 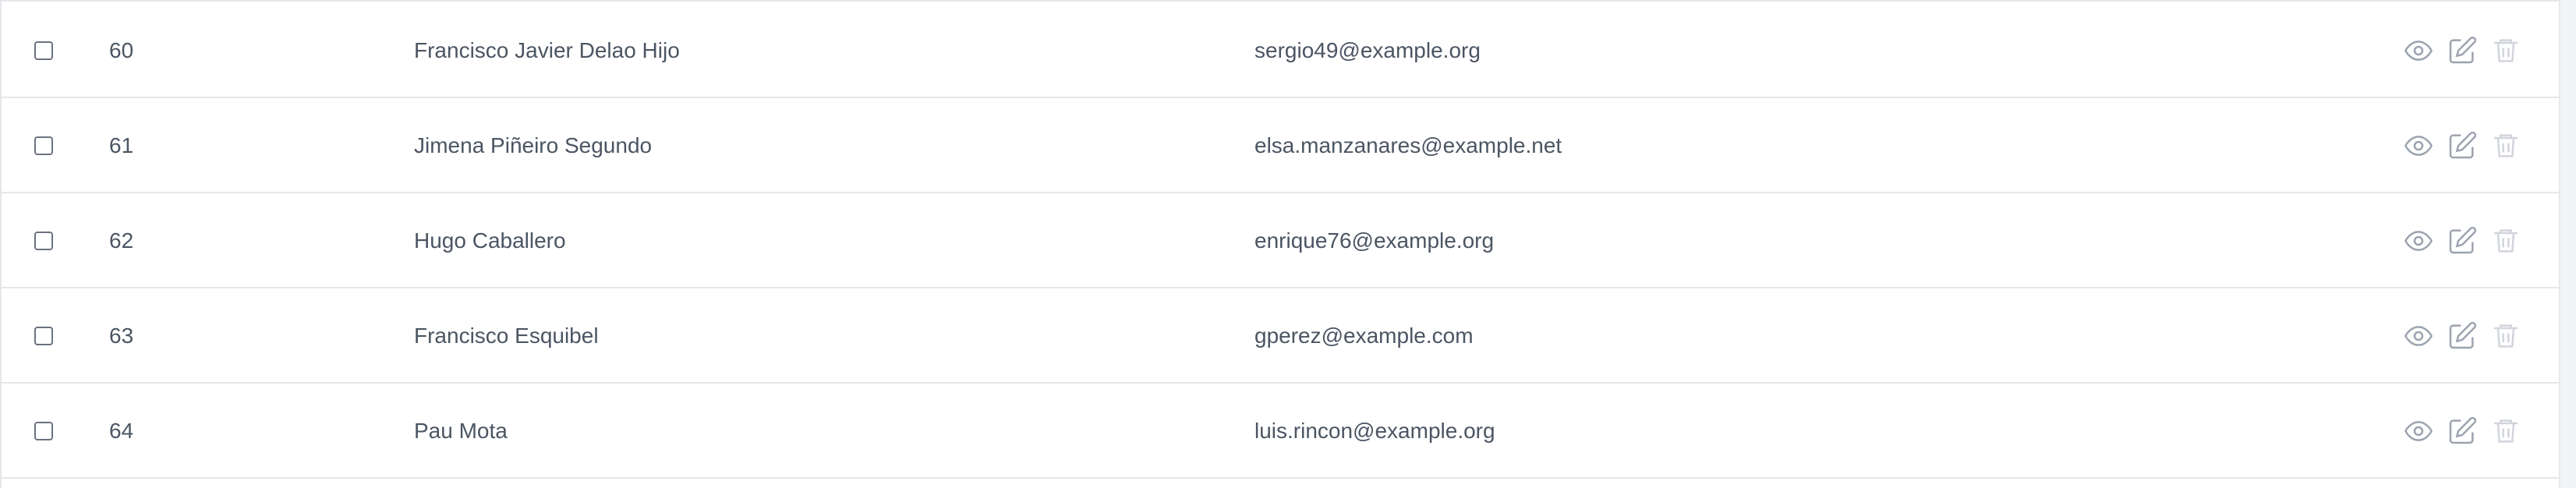 I want to click on row-name: Francisco Esquibel, so click(x=506, y=336).